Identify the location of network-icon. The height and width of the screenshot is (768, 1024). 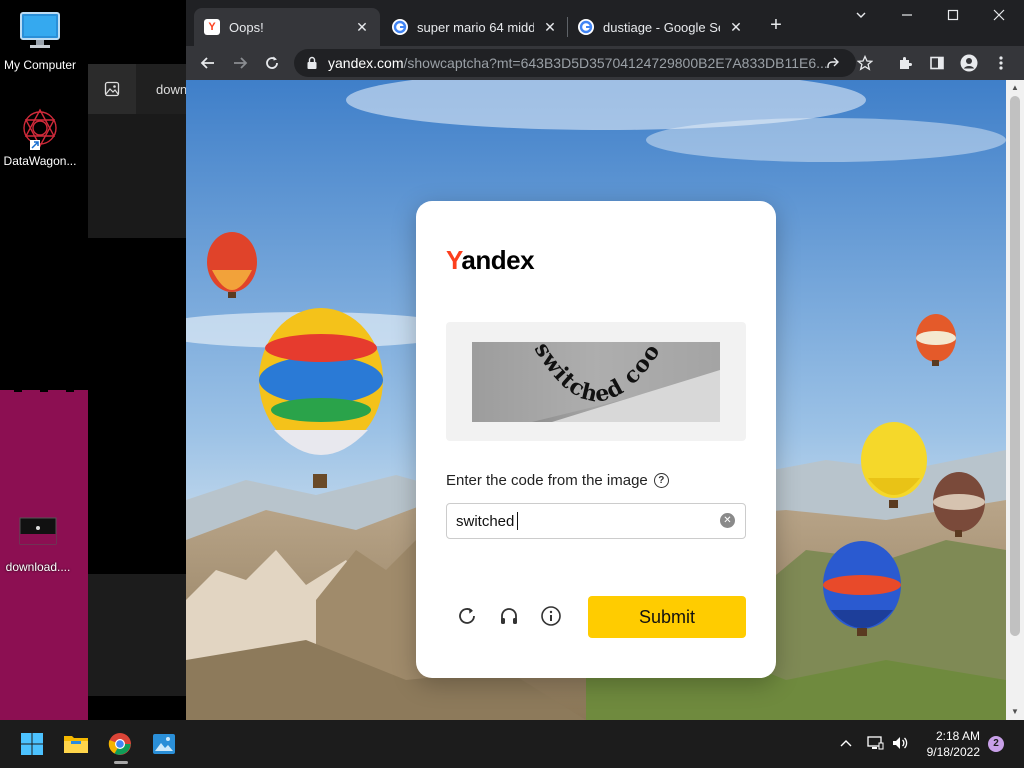
(875, 745).